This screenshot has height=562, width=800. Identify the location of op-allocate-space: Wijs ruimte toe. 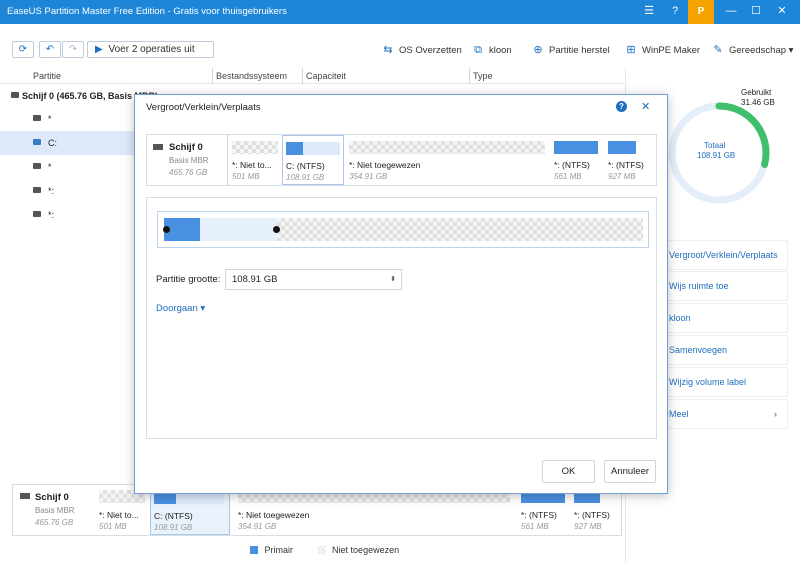
(726, 286).